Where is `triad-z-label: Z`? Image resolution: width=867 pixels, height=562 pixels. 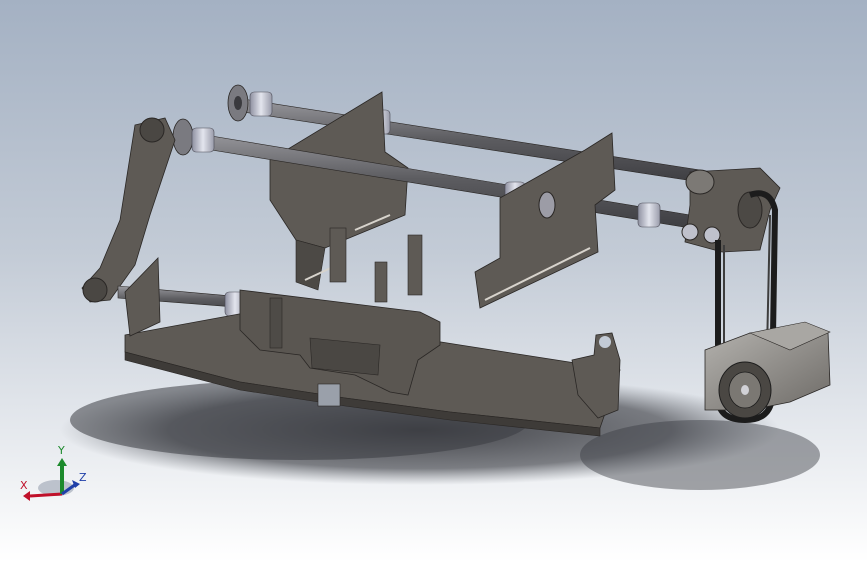
triad-z-label: Z is located at coordinates (83, 477).